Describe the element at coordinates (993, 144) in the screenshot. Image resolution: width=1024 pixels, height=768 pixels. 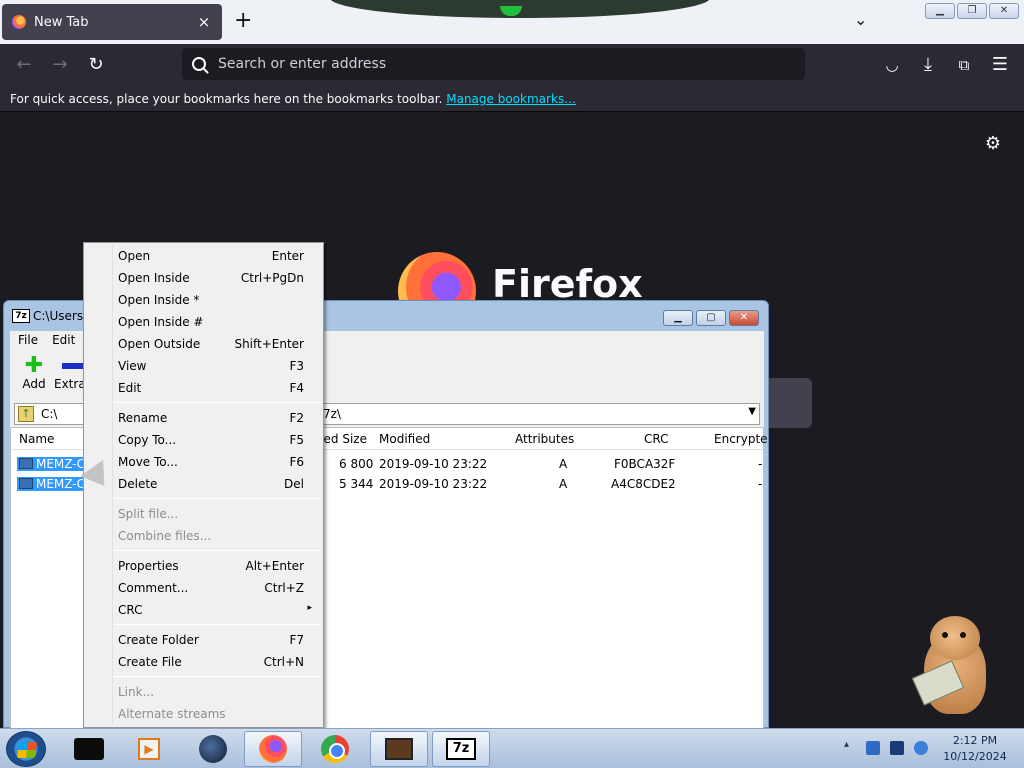
I see `settings-gear-icon: ⚙` at that location.